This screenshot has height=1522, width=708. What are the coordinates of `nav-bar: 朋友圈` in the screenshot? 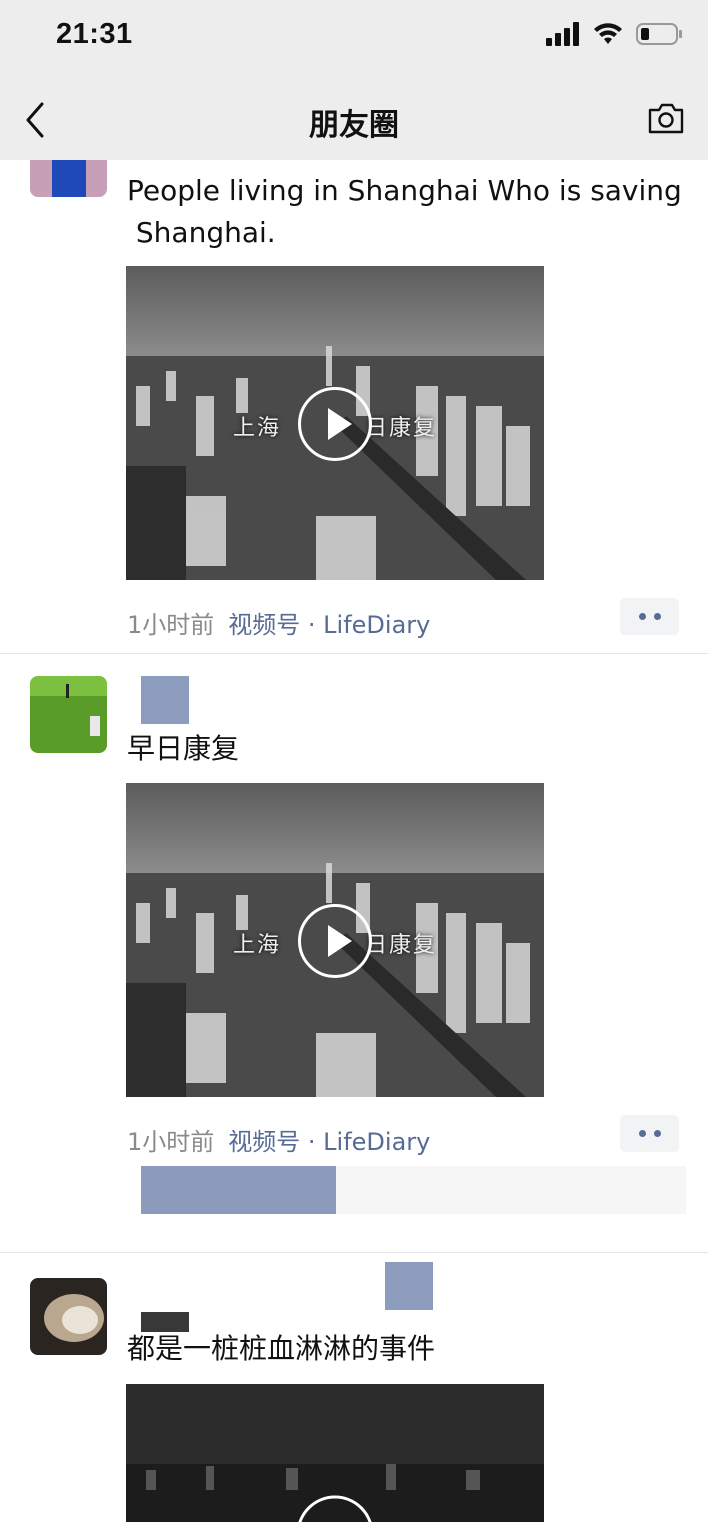 It's located at (354, 120).